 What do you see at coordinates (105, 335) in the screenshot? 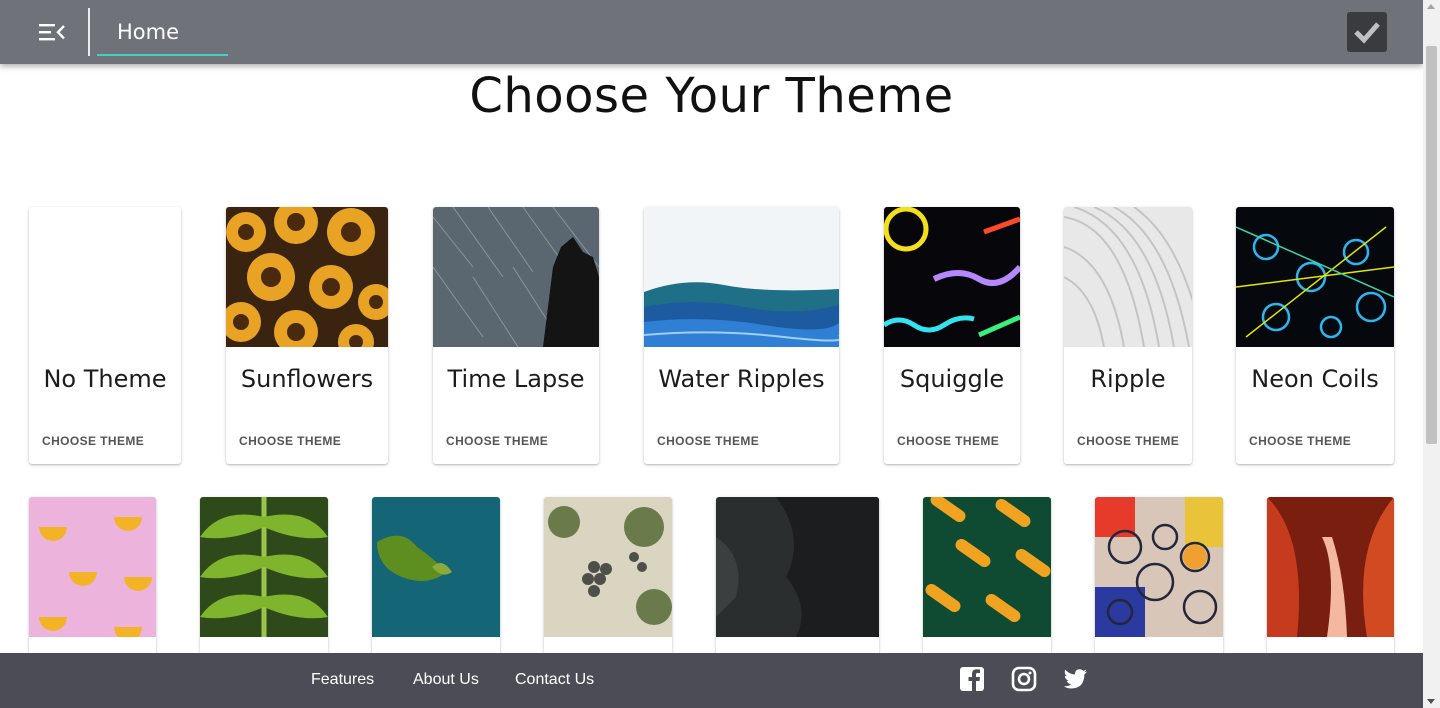
I see `theme-card-no-theme: No Theme CHOOSE THEME` at bounding box center [105, 335].